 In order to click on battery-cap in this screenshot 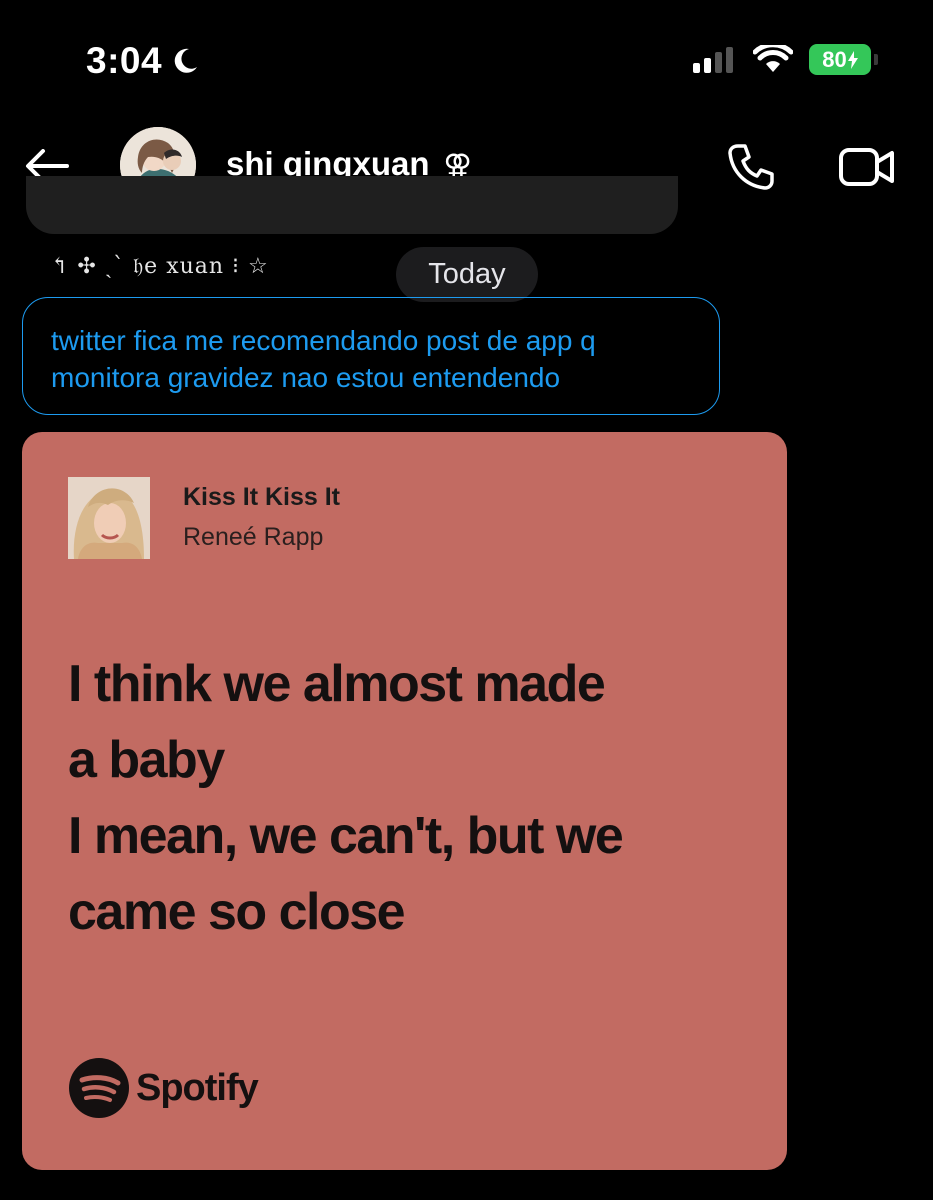, I will do `click(876, 59)`.